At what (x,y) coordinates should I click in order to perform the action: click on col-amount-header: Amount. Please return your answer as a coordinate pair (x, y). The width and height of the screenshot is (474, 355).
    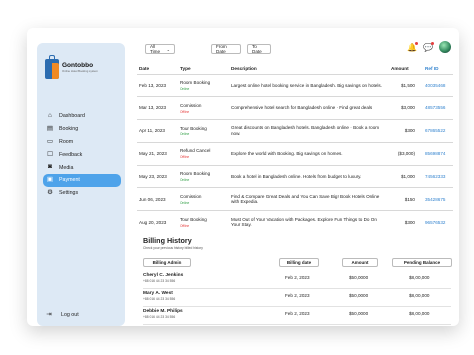
    Looking at the image, I should click on (406, 69).